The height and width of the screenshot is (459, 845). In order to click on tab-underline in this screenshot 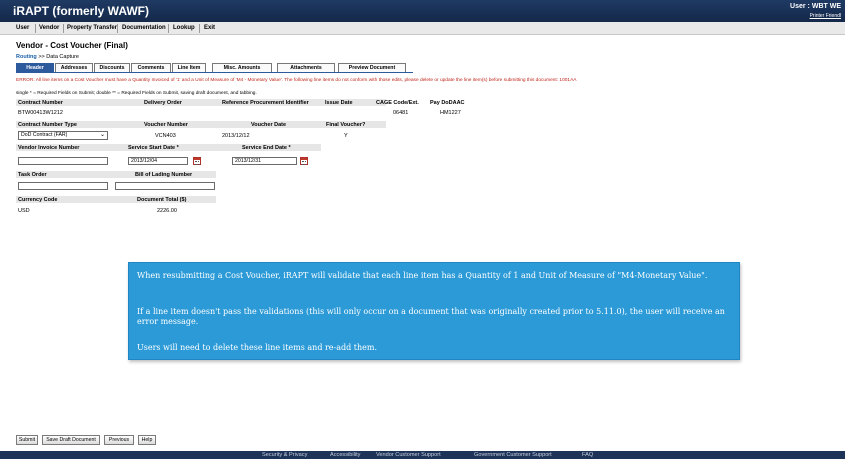, I will do `click(214, 72)`.